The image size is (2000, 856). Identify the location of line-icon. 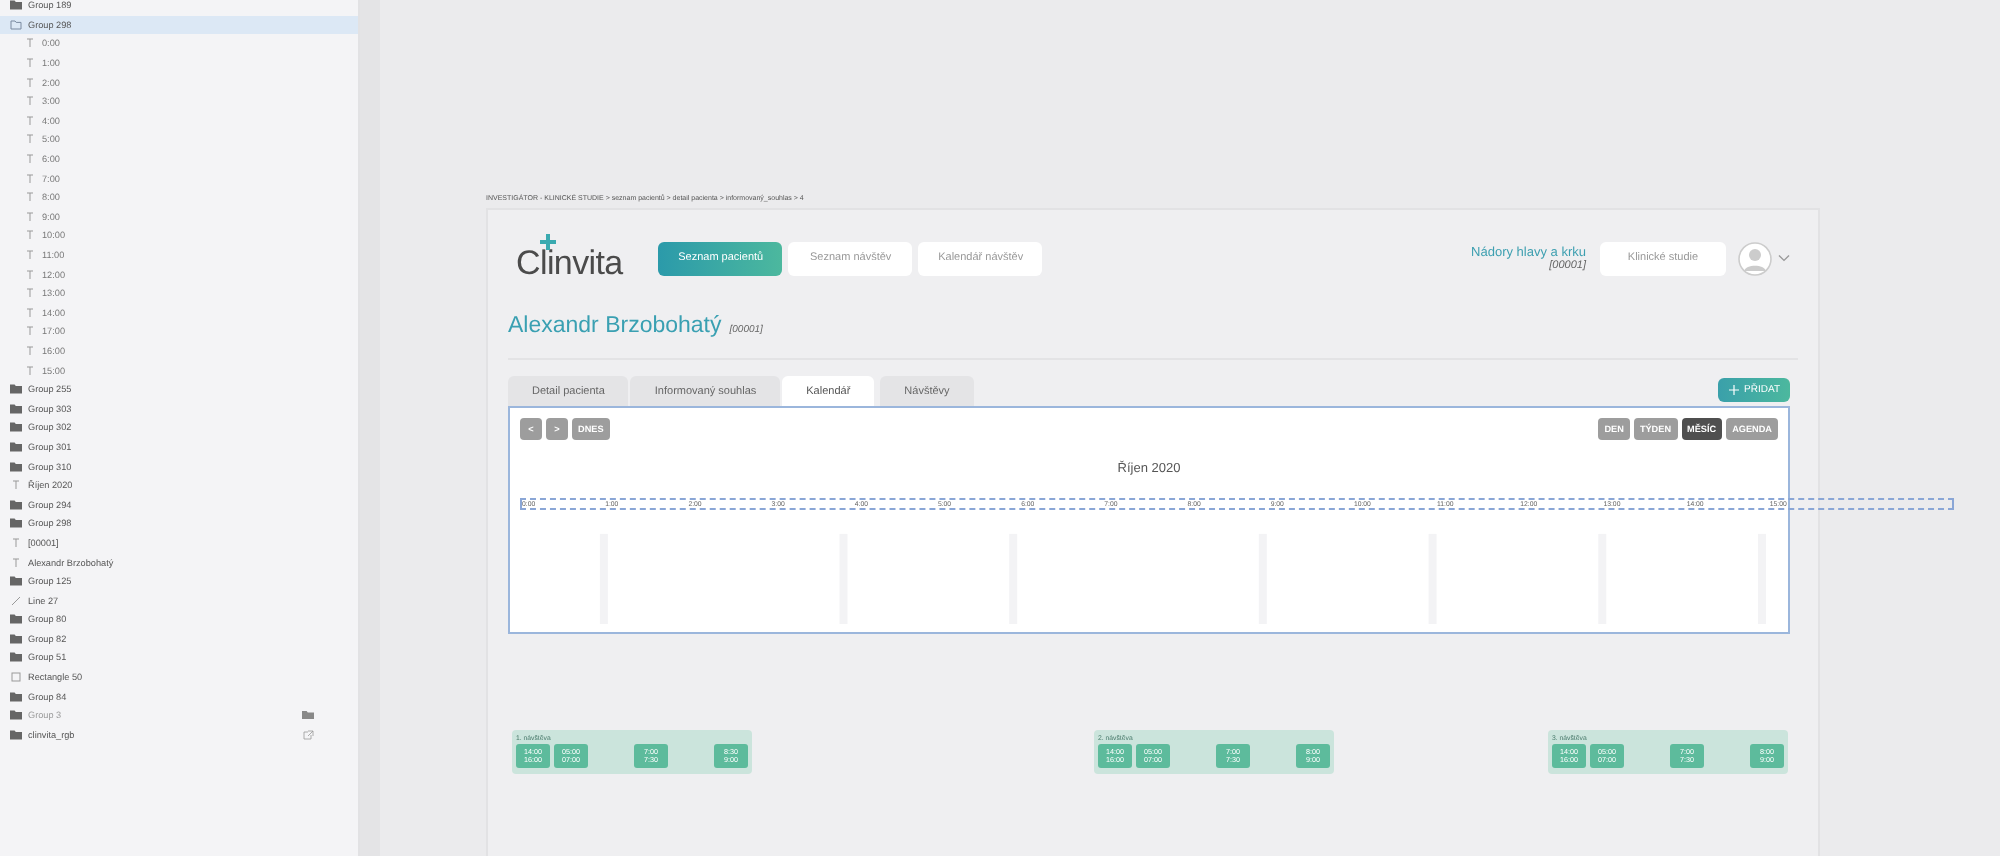
(16, 600).